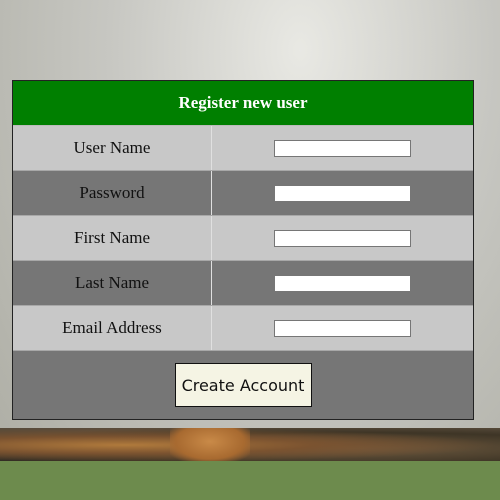  I want to click on field-row-last-name: Last Name, so click(243, 283).